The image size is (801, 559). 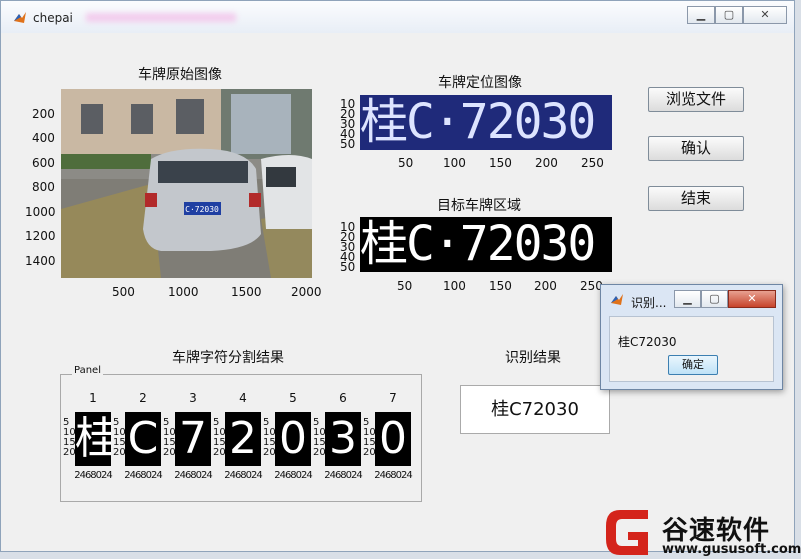 What do you see at coordinates (696, 198) in the screenshot?
I see `end-button: 结束` at bounding box center [696, 198].